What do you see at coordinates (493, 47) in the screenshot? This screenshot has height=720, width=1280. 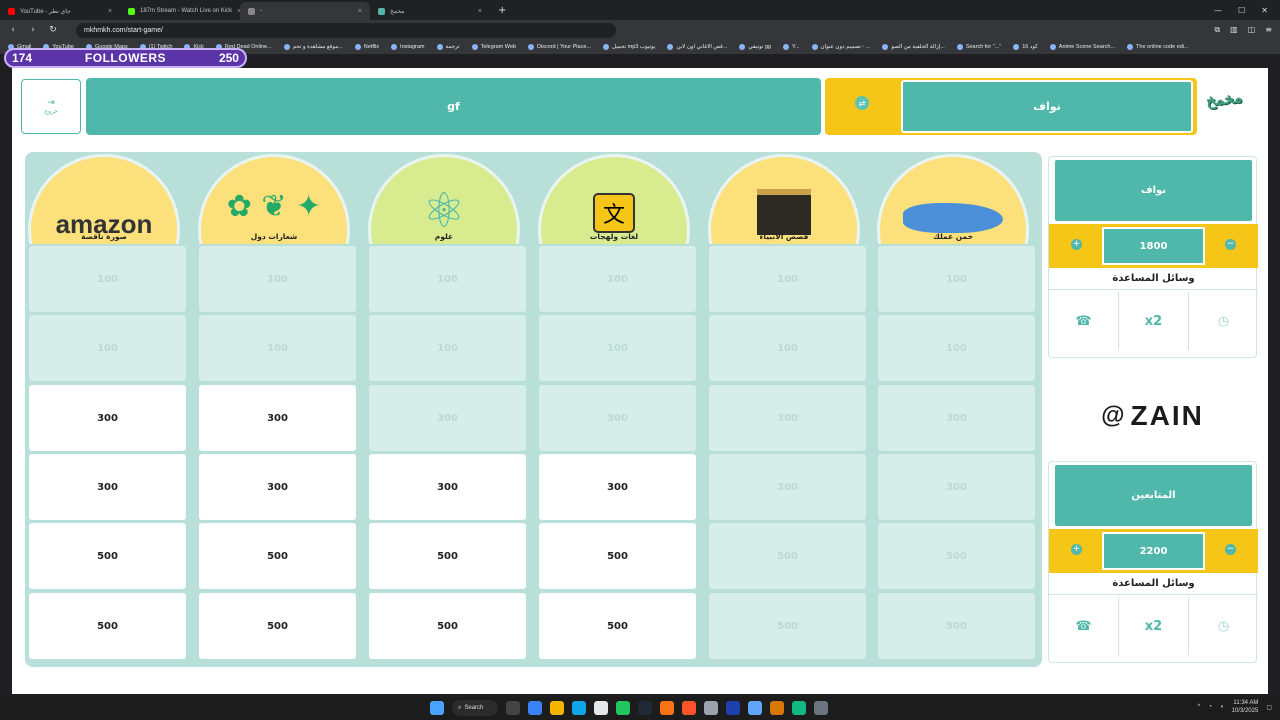 I see `bookmark-item: Telegram Web` at bounding box center [493, 47].